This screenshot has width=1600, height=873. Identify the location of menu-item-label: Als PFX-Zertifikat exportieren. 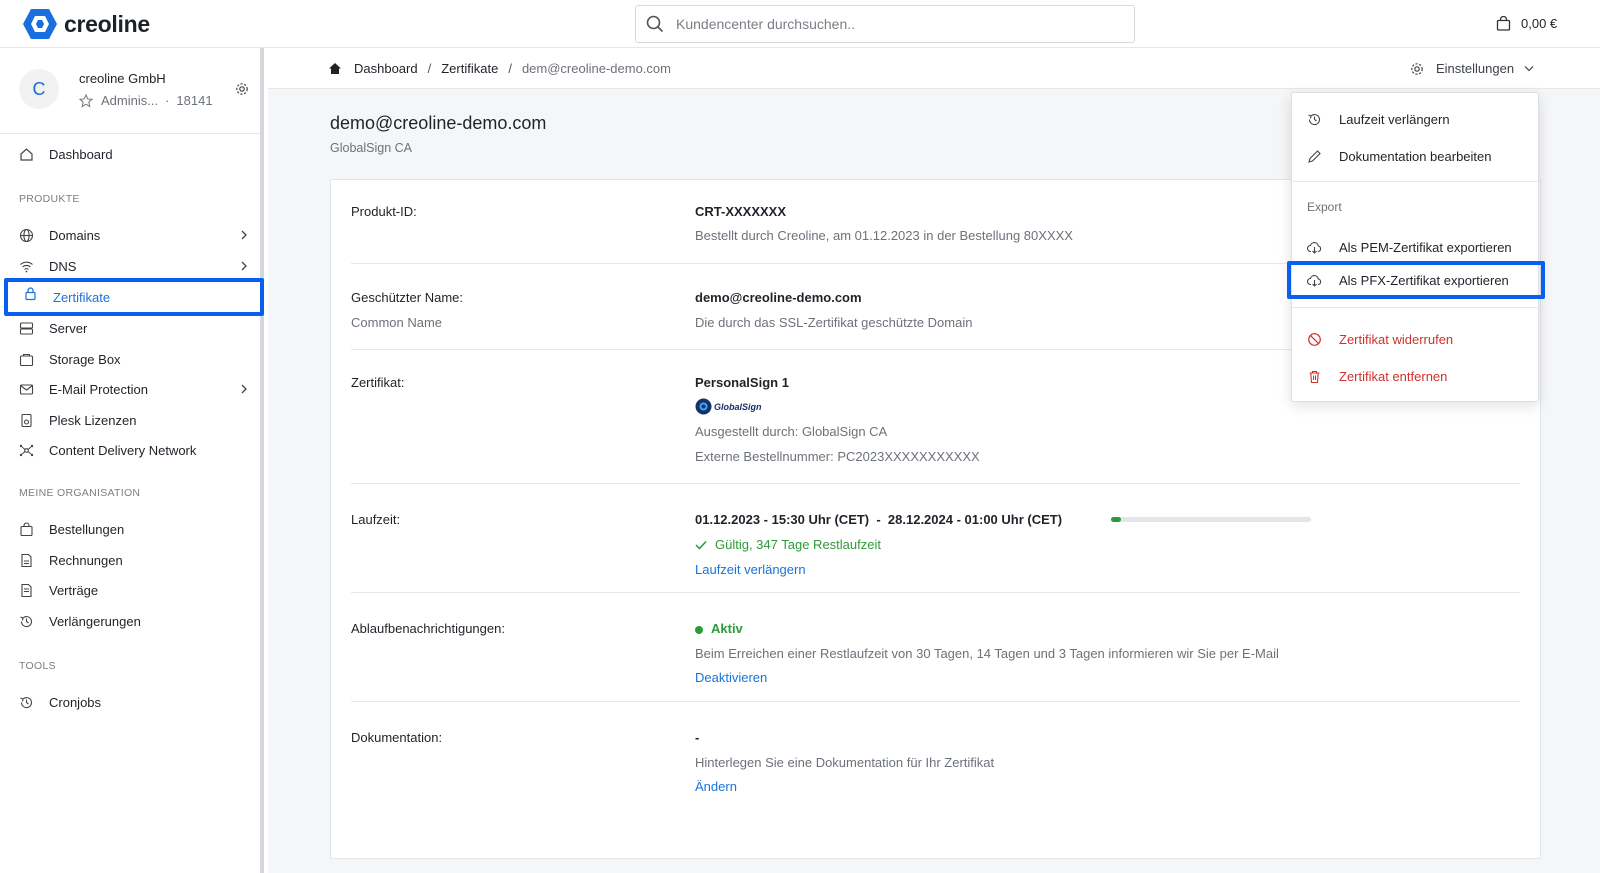
(1424, 280).